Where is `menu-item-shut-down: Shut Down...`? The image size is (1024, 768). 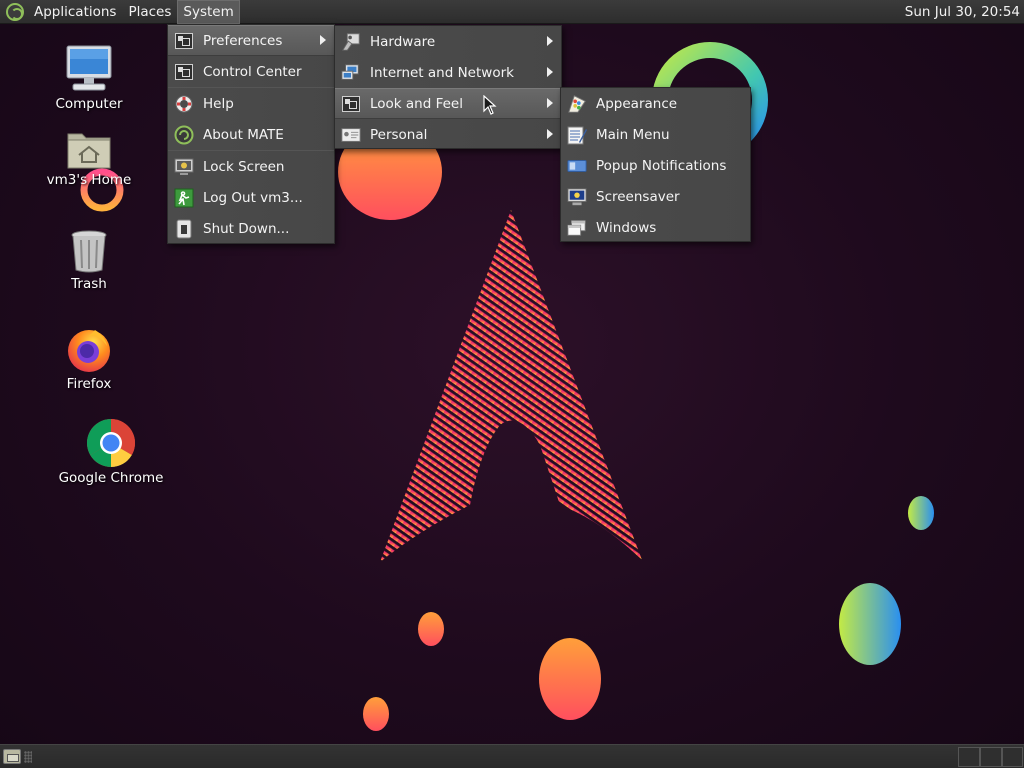 menu-item-shut-down: Shut Down... is located at coordinates (251, 228).